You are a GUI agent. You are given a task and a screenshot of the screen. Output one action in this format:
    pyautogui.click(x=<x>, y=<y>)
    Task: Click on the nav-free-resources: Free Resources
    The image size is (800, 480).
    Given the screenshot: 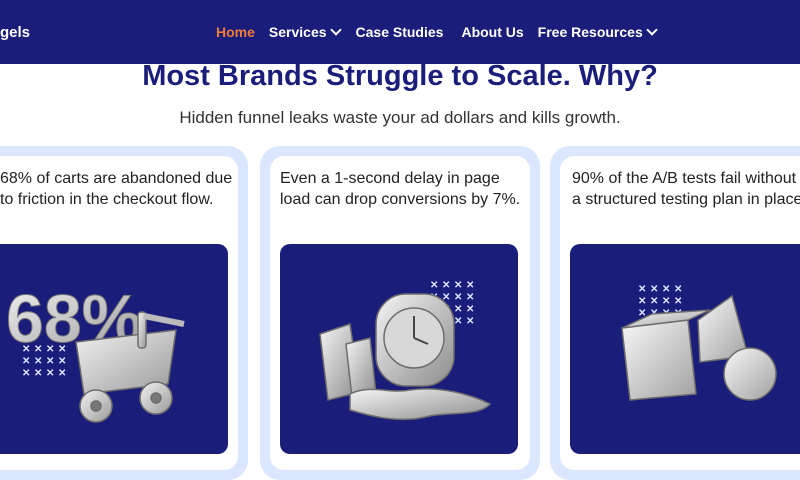 What is the action you would take?
    pyautogui.click(x=597, y=32)
    